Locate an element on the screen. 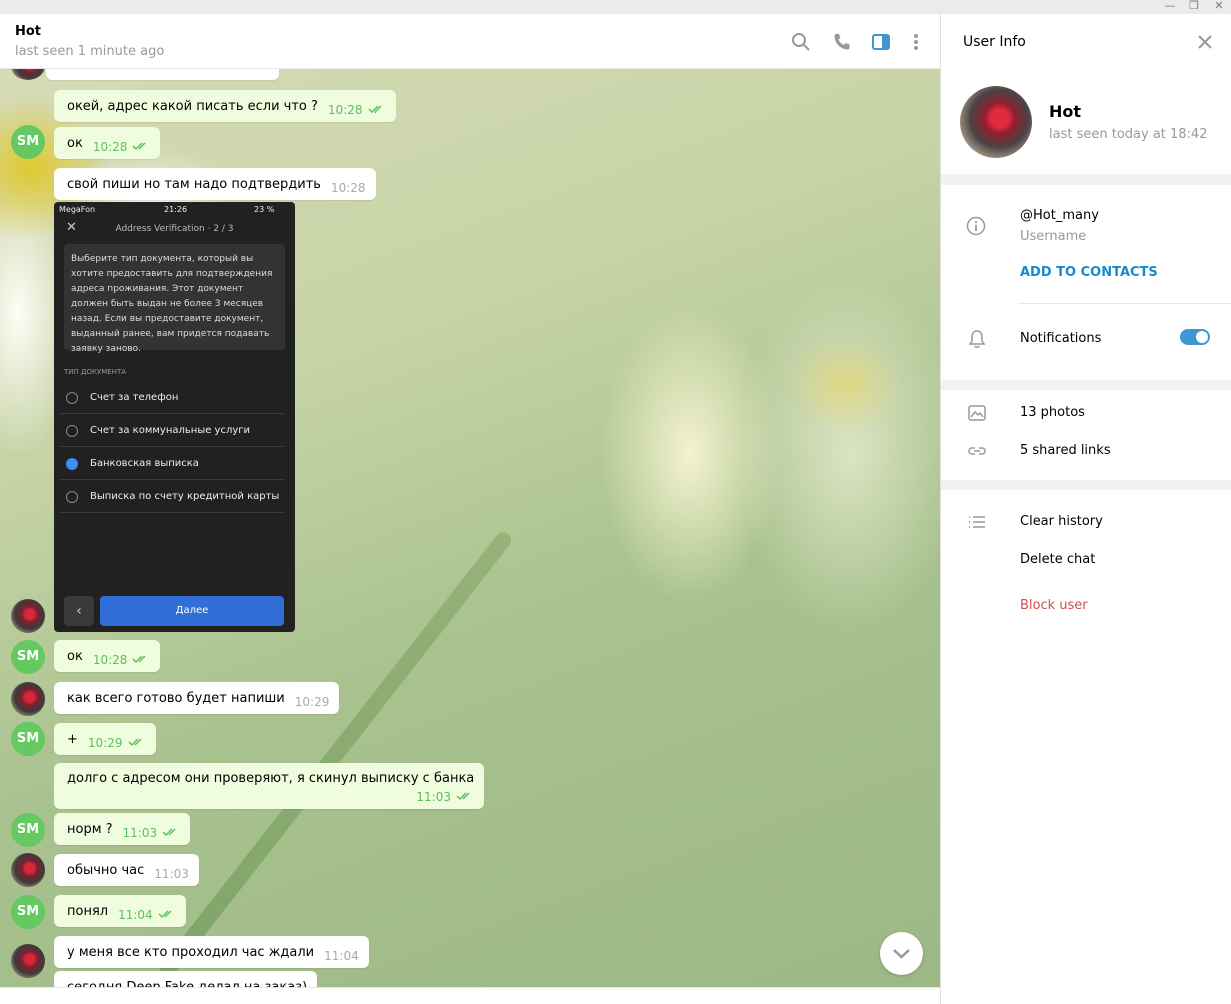 This screenshot has height=1004, width=1231. shared-links-link: 5 shared links is located at coordinates (1065, 450).